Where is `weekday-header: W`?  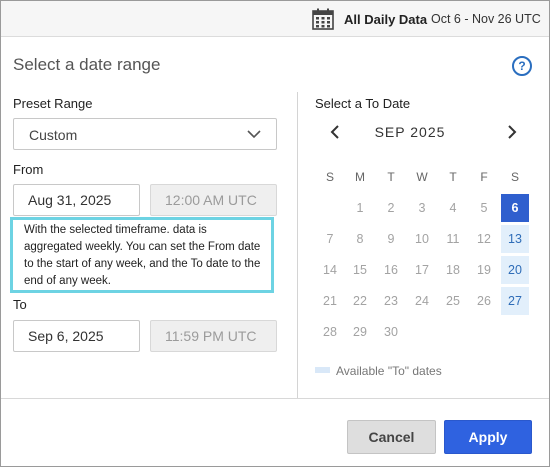
weekday-header: W is located at coordinates (422, 177).